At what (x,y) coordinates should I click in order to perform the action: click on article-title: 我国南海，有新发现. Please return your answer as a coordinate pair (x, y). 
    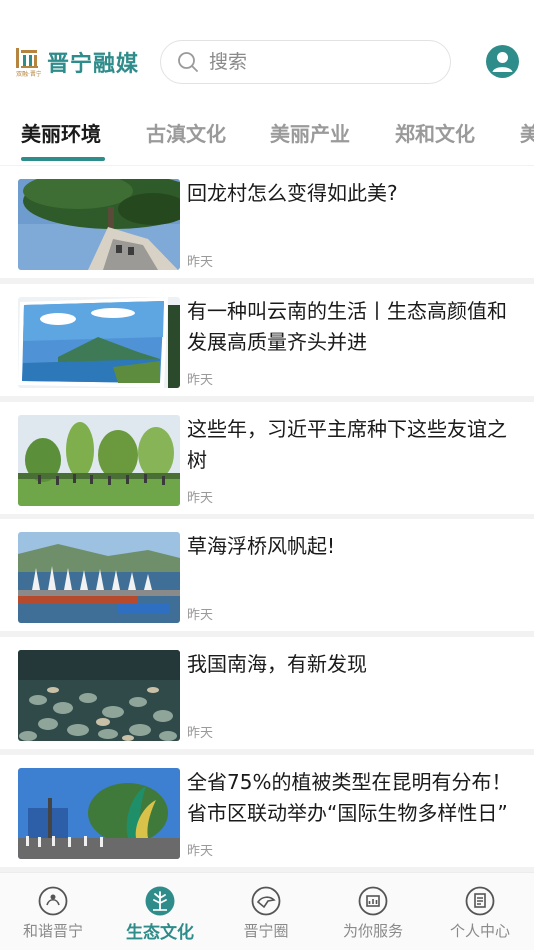
    Looking at the image, I should click on (352, 664).